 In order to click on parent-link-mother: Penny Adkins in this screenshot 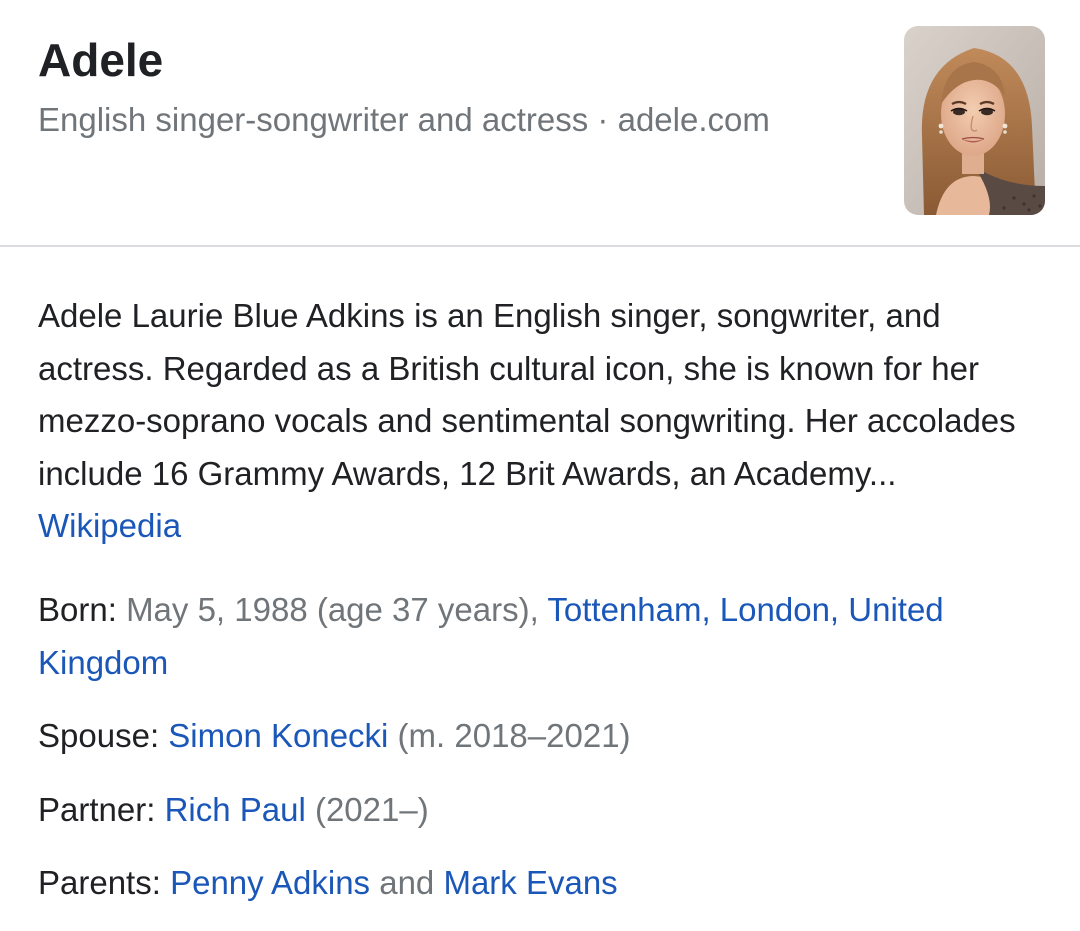, I will do `click(270, 882)`.